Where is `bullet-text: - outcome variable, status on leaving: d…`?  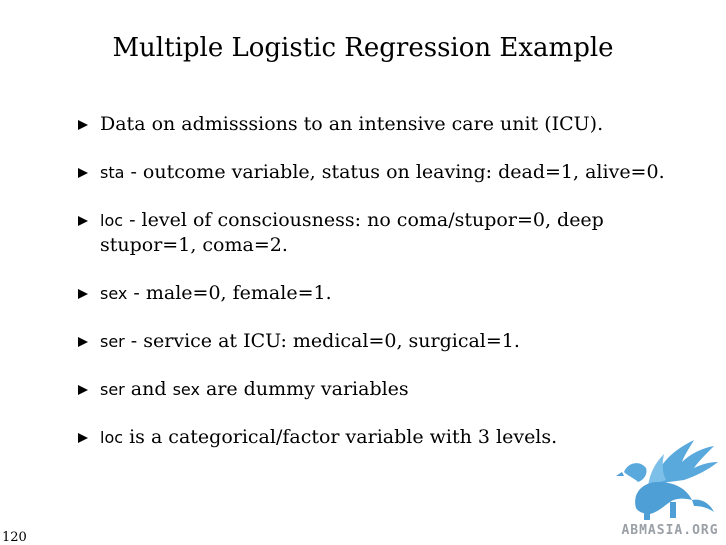 bullet-text: - outcome variable, status on leaving: d… is located at coordinates (394, 172).